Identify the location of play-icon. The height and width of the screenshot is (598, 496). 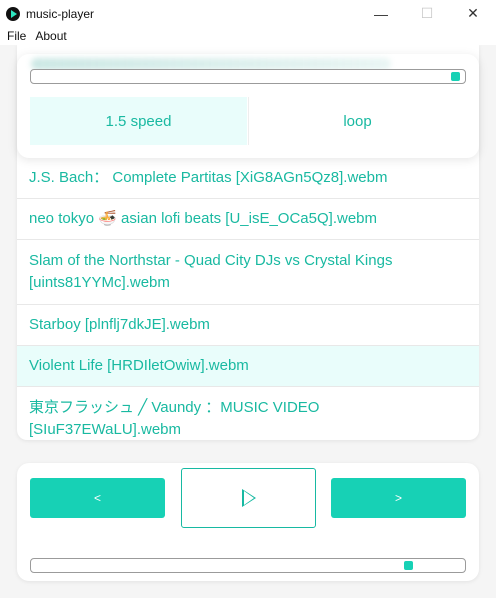
(248, 498).